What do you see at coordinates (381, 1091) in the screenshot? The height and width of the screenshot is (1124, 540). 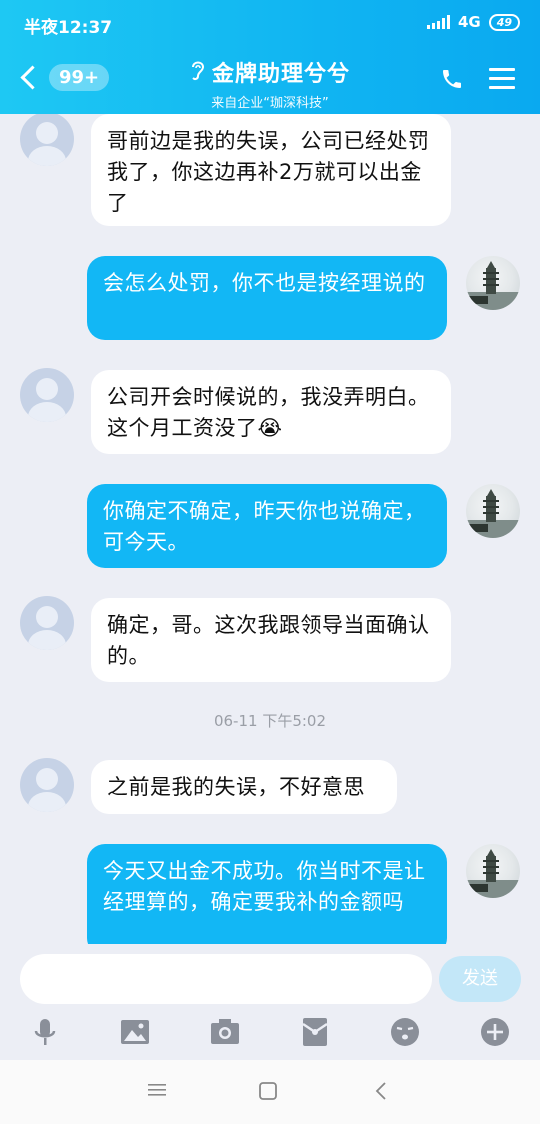 I see `nav-back-icon` at bounding box center [381, 1091].